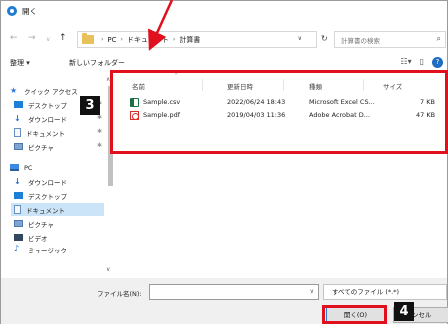  Describe the element at coordinates (360, 40) in the screenshot. I see `search-placeholder: 計算書の検索` at that location.